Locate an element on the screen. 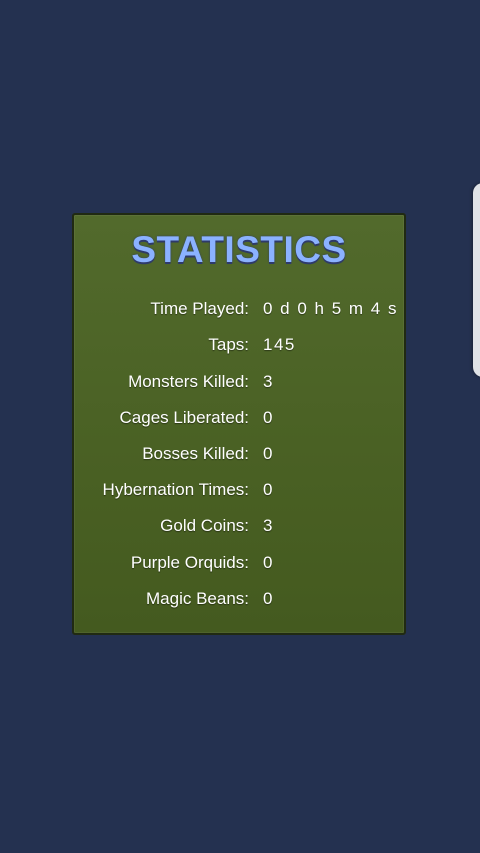 Image resolution: width=480 pixels, height=853 pixels. stat-value: 145 is located at coordinates (279, 344).